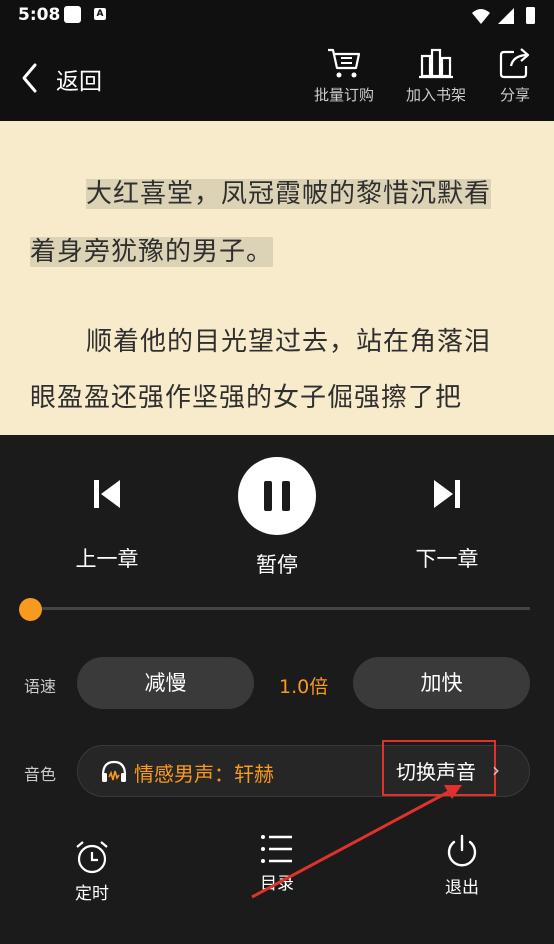 This screenshot has height=944, width=554. What do you see at coordinates (462, 888) in the screenshot?
I see `exit-label: 退出` at bounding box center [462, 888].